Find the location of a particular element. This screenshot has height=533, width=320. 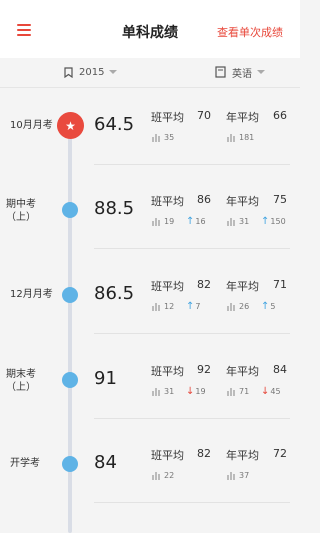

class-average: 班平均 92 is located at coordinates (182, 371).